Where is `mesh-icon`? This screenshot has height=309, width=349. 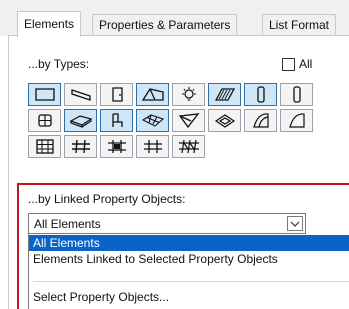
mesh-icon is located at coordinates (152, 120).